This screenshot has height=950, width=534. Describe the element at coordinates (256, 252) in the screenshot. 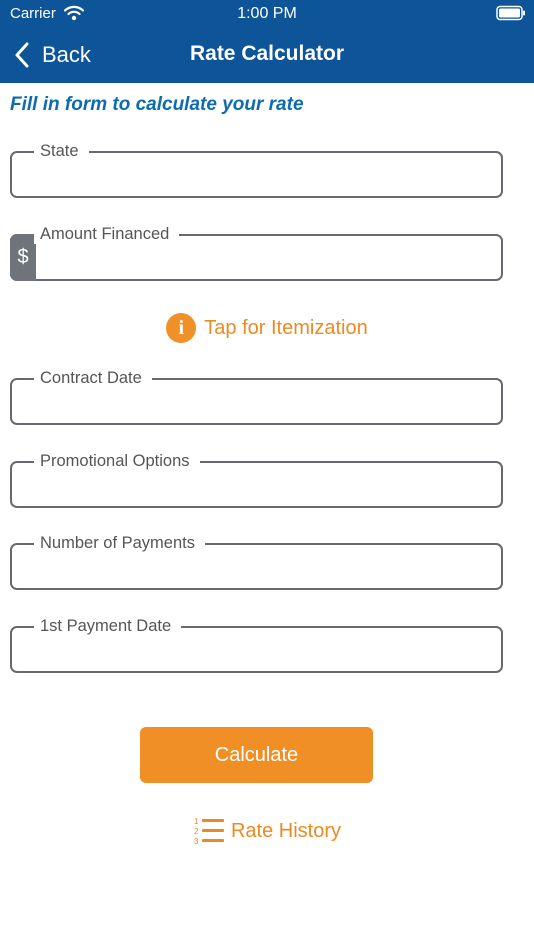

I see `amount-financed-field: $ Amount Financed` at that location.